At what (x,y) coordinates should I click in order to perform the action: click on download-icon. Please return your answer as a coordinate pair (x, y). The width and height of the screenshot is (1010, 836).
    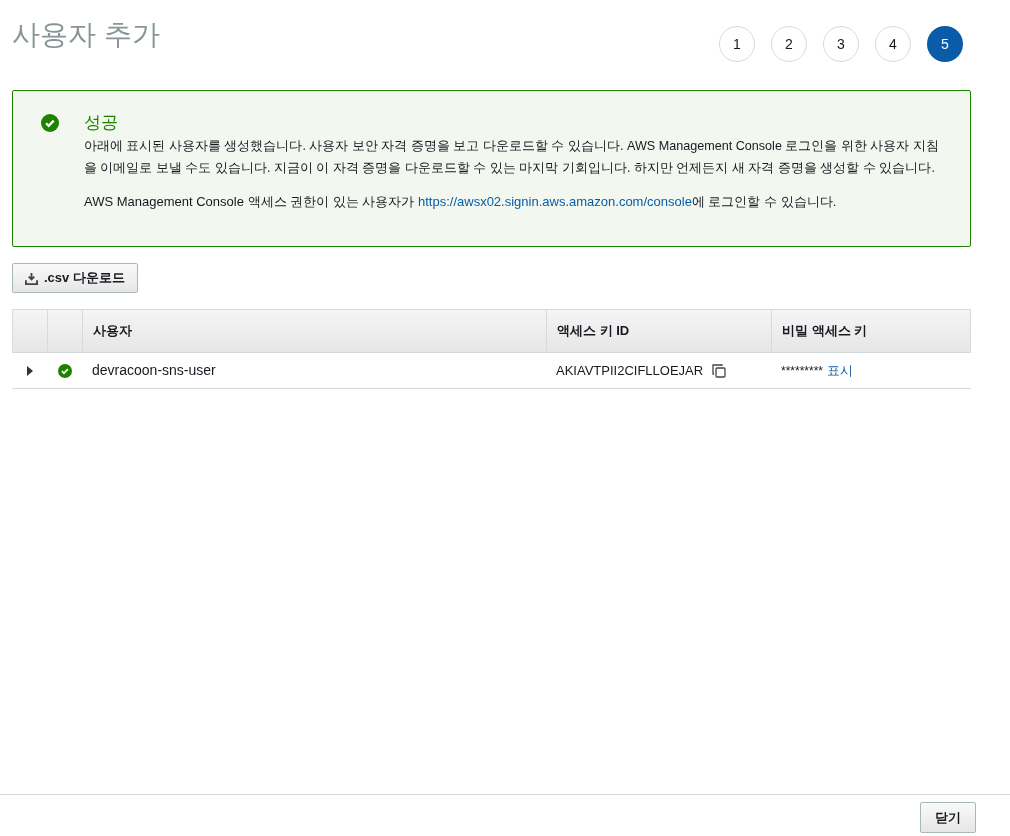
    Looking at the image, I should click on (31, 278).